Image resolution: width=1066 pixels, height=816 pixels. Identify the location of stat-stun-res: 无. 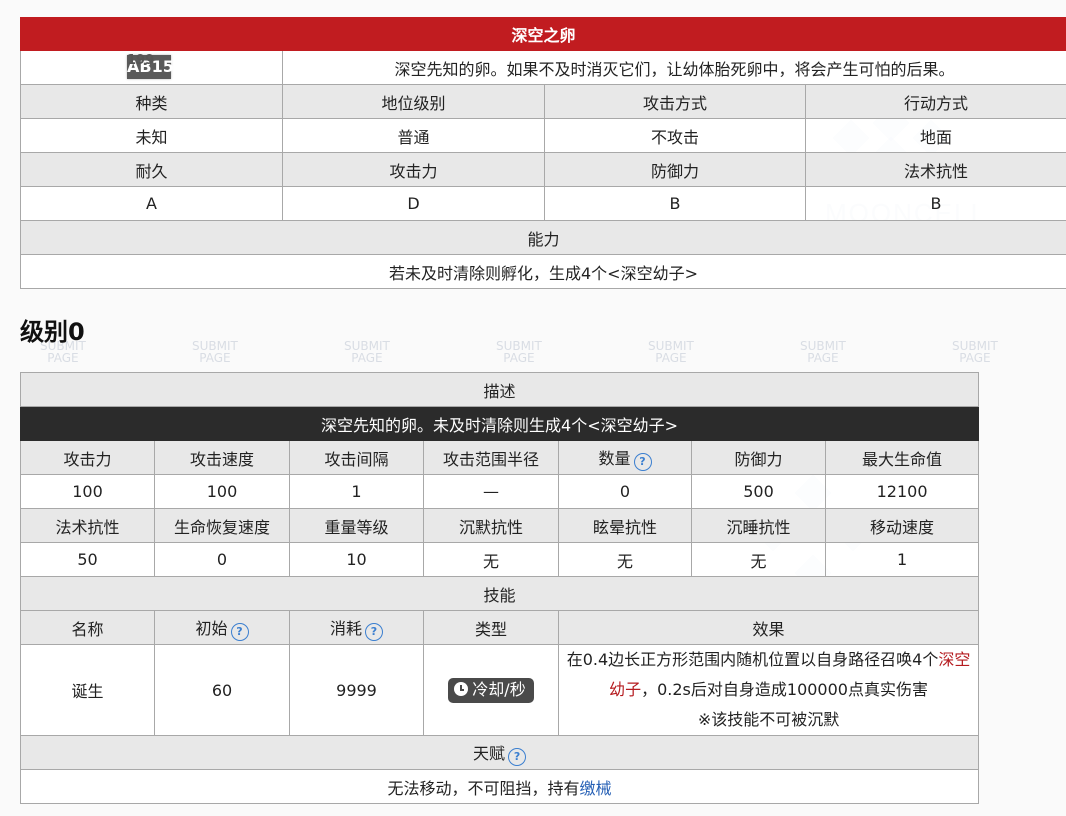
(625, 559).